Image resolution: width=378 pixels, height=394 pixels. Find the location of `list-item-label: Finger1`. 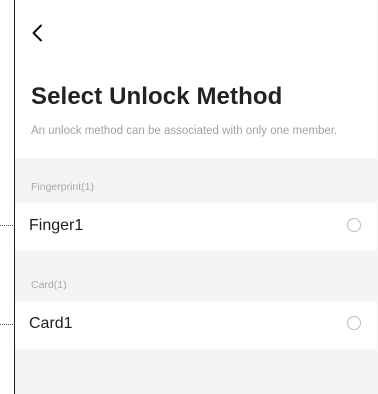

list-item-label: Finger1 is located at coordinates (56, 225).